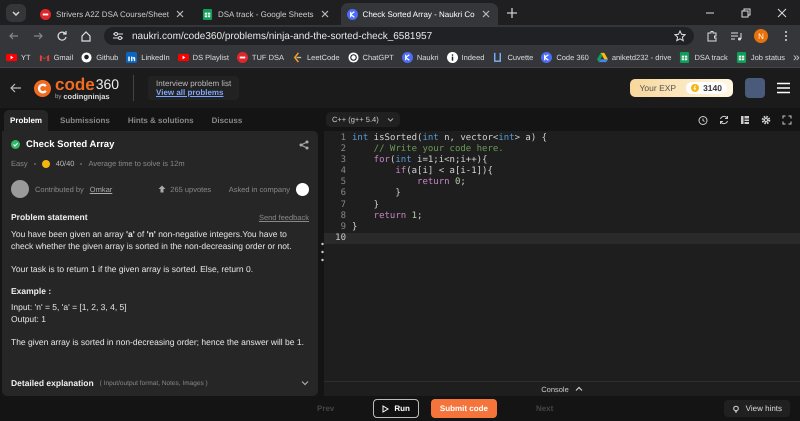 Image resolution: width=800 pixels, height=421 pixels. Describe the element at coordinates (602, 57) in the screenshot. I see `triangle-icon` at that location.